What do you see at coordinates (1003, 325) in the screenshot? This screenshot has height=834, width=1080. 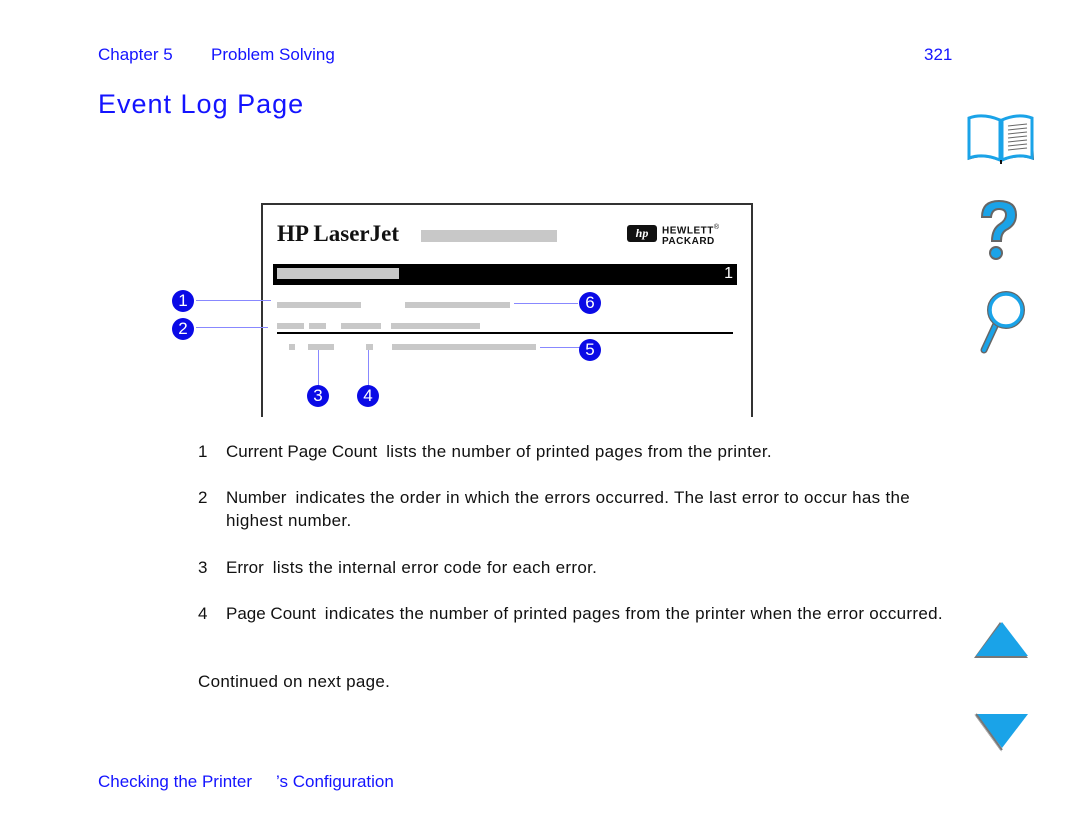 I see `search-icon` at bounding box center [1003, 325].